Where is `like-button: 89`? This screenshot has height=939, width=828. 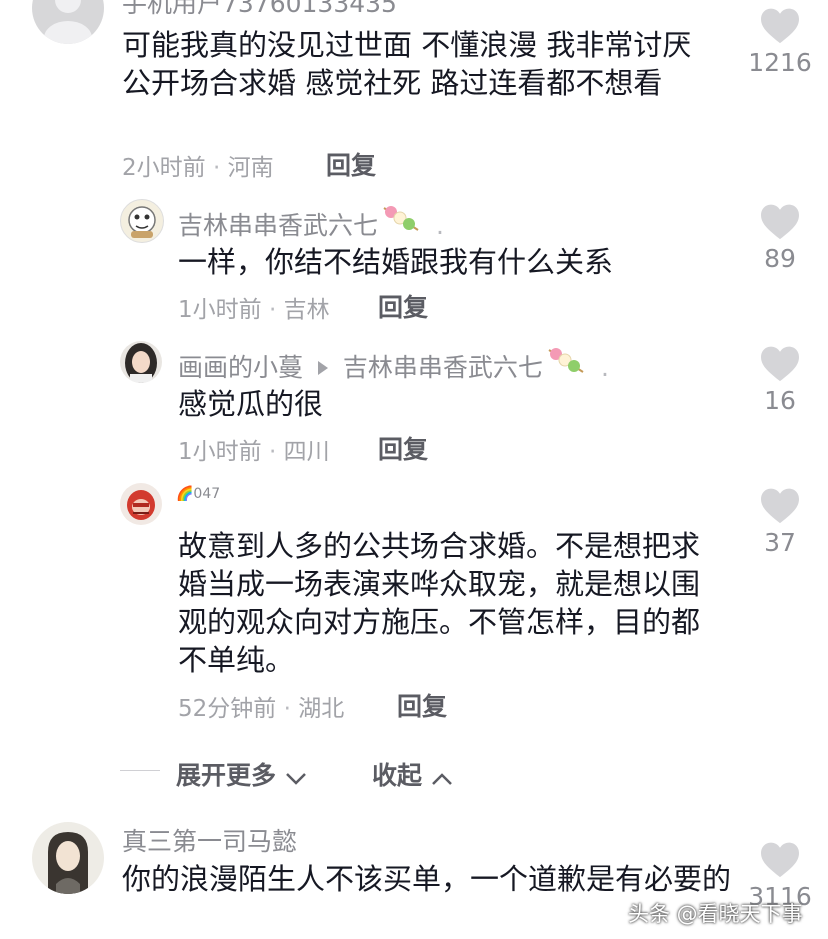 like-button: 89 is located at coordinates (780, 237).